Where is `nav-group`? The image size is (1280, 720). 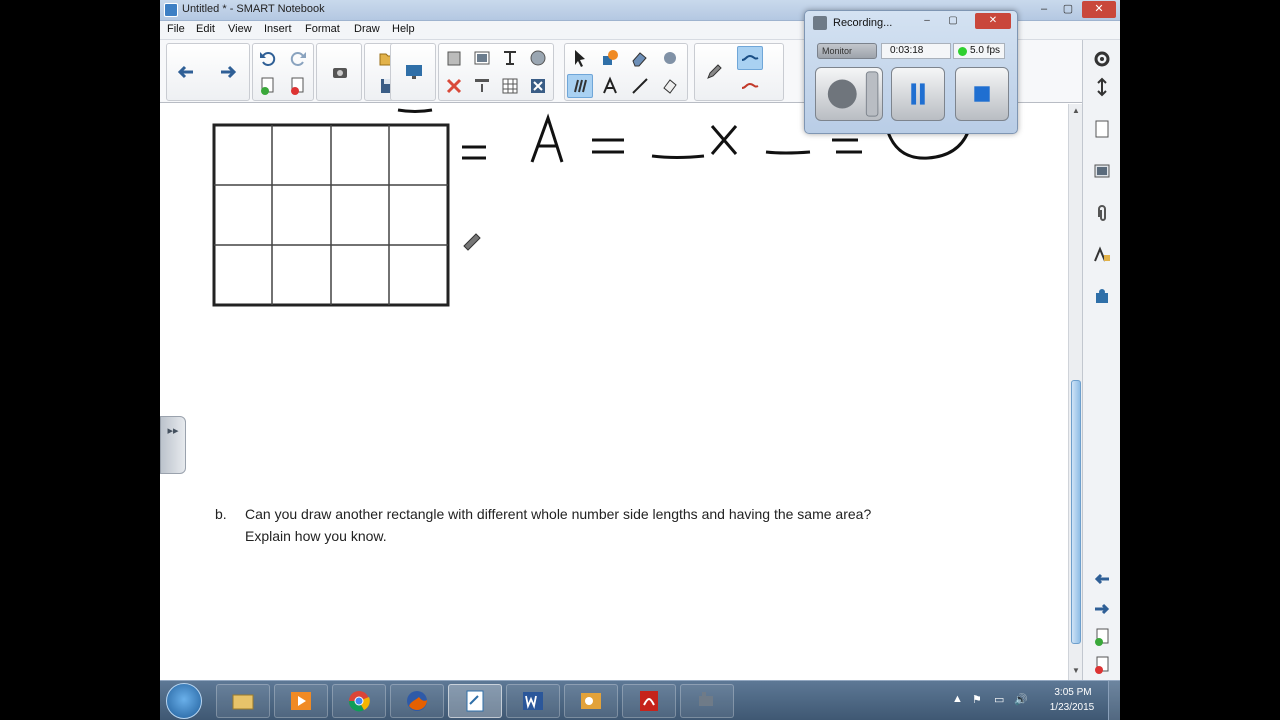
nav-group is located at coordinates (208, 72).